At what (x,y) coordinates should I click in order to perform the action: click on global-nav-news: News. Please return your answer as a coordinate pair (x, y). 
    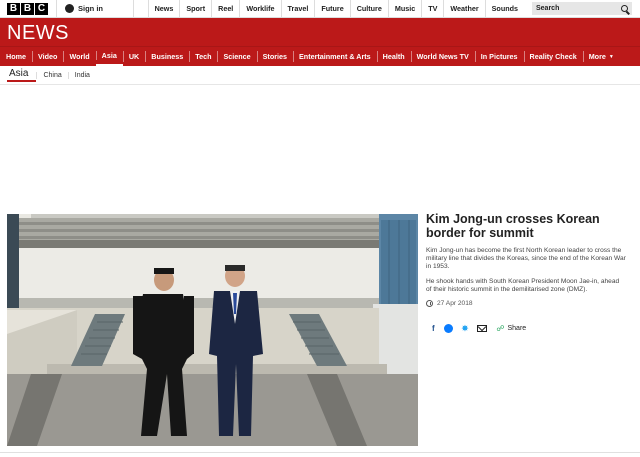
    Looking at the image, I should click on (163, 8).